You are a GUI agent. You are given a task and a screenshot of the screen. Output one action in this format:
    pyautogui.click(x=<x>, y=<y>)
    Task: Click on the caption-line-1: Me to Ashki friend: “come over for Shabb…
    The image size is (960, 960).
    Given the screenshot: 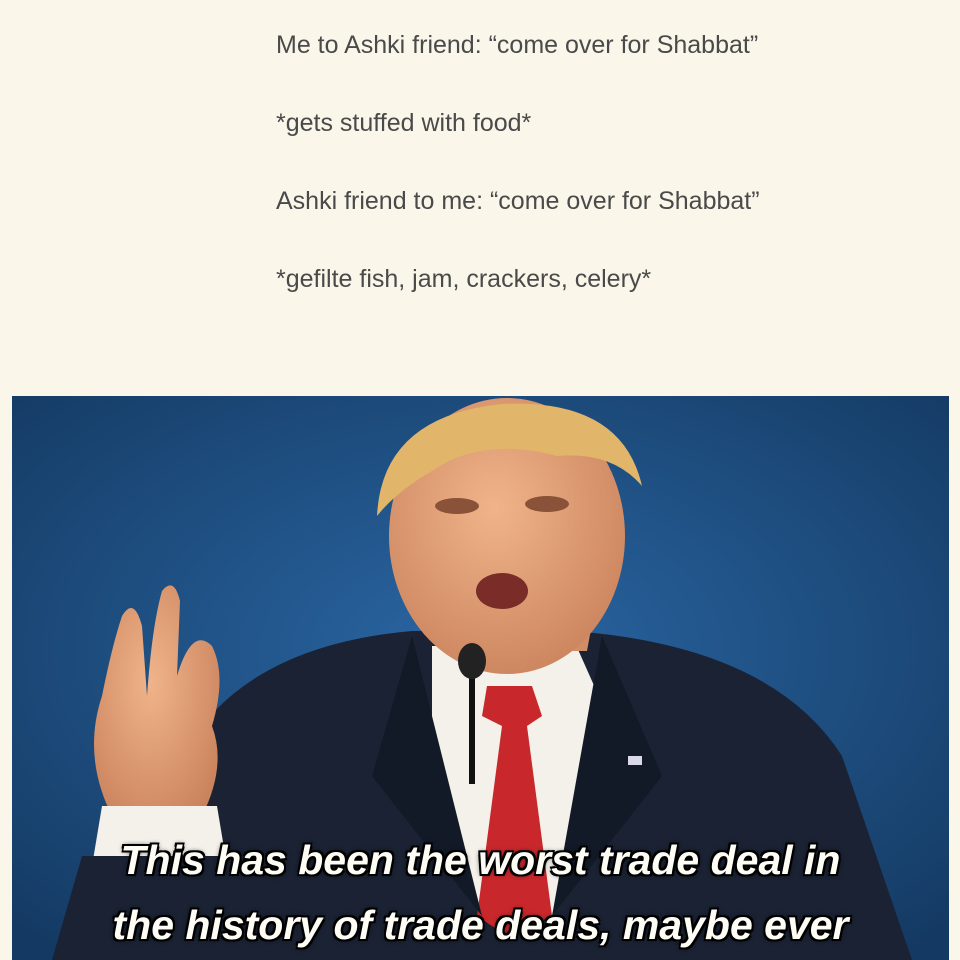 What is the action you would take?
    pyautogui.click(x=517, y=45)
    